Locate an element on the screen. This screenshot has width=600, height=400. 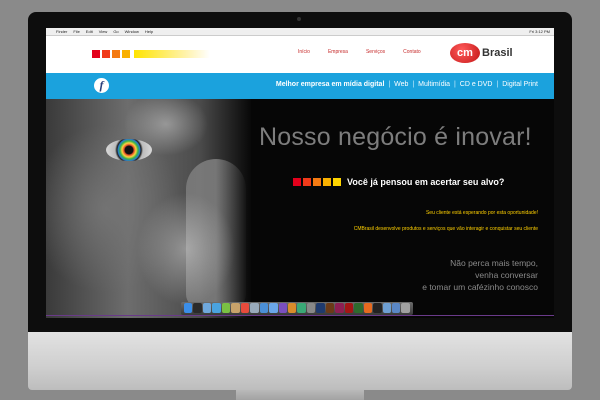
flash-icon is located at coordinates (349, 308).